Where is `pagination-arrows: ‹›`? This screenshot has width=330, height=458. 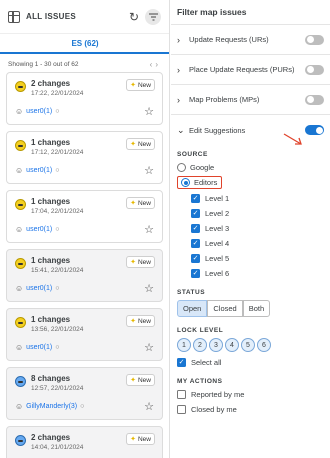
pagination-arrows: ‹› is located at coordinates (155, 64).